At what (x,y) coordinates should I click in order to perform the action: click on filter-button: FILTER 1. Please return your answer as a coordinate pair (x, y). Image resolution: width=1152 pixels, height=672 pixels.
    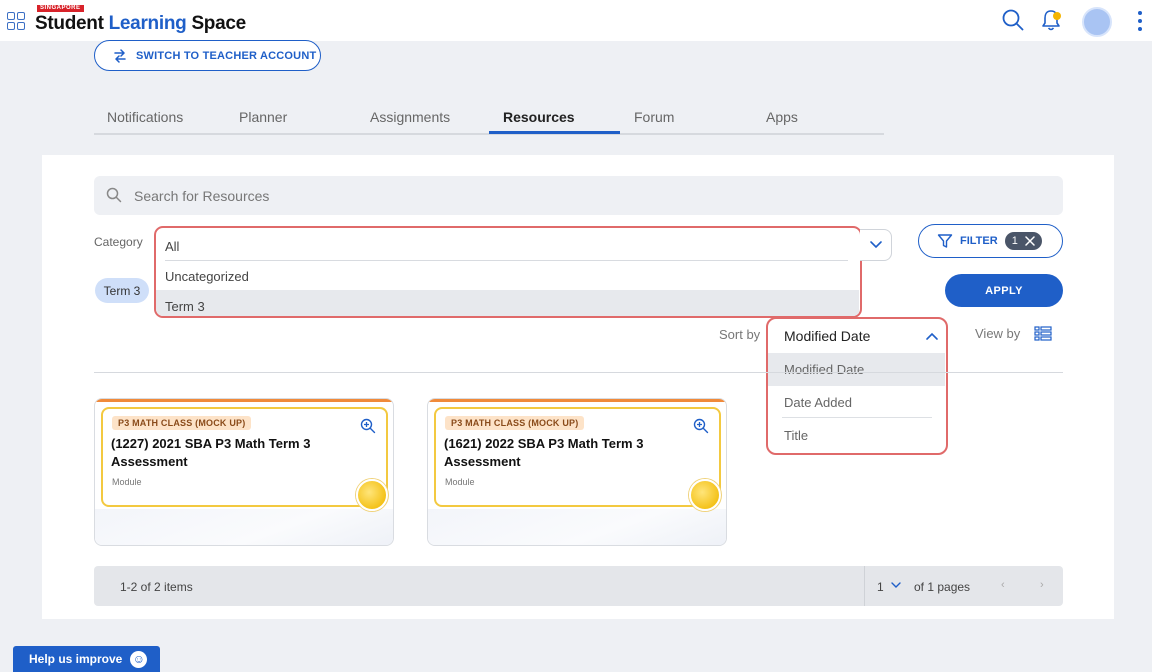
    Looking at the image, I should click on (990, 241).